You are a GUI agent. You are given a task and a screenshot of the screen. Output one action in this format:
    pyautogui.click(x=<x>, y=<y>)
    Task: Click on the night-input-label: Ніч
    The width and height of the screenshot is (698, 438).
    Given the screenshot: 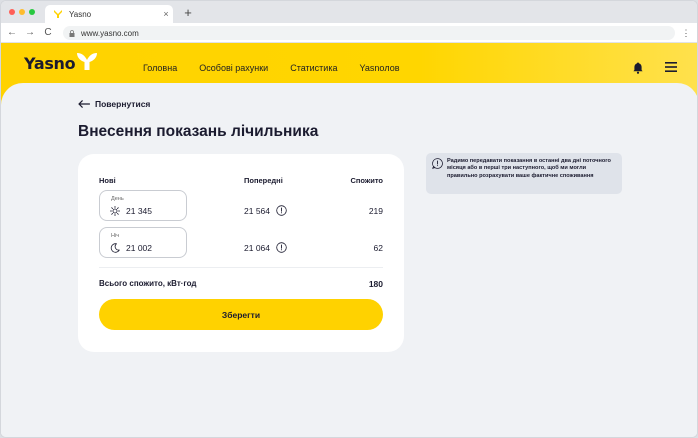 What is the action you would take?
    pyautogui.click(x=115, y=236)
    